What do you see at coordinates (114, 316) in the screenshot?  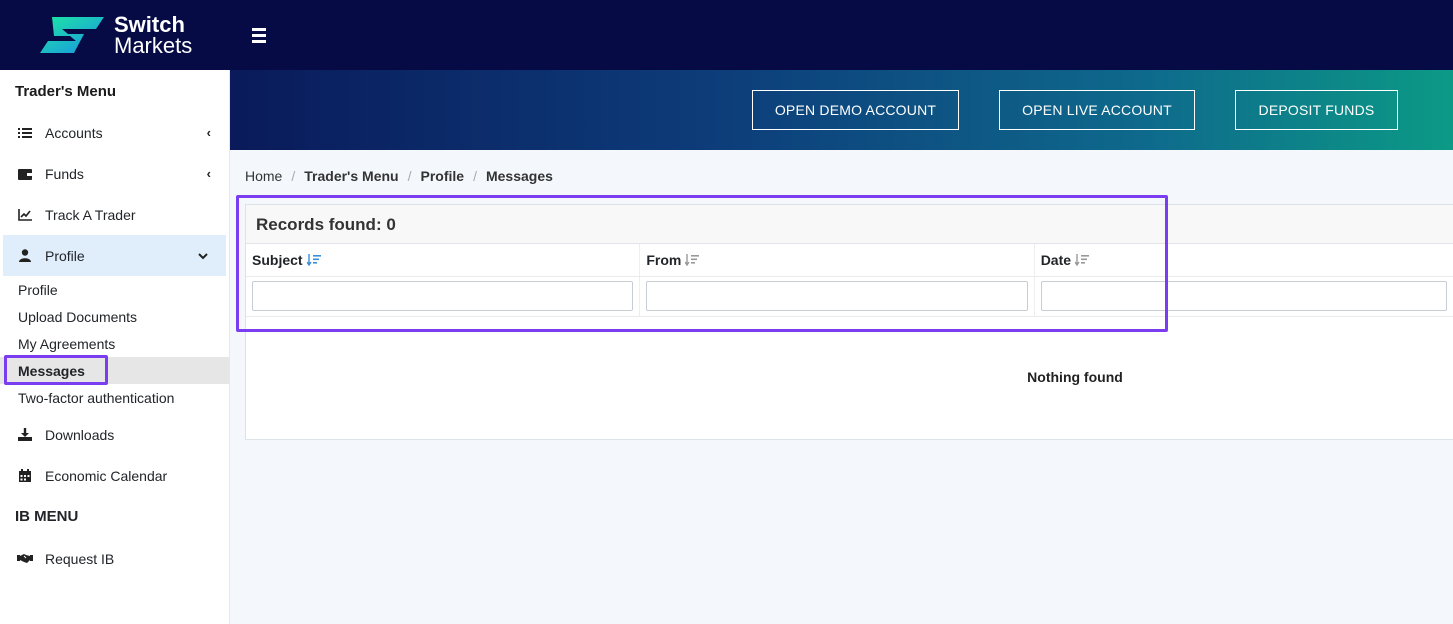 I see `sidebar-subitem-upload-documents: Upload Documents` at bounding box center [114, 316].